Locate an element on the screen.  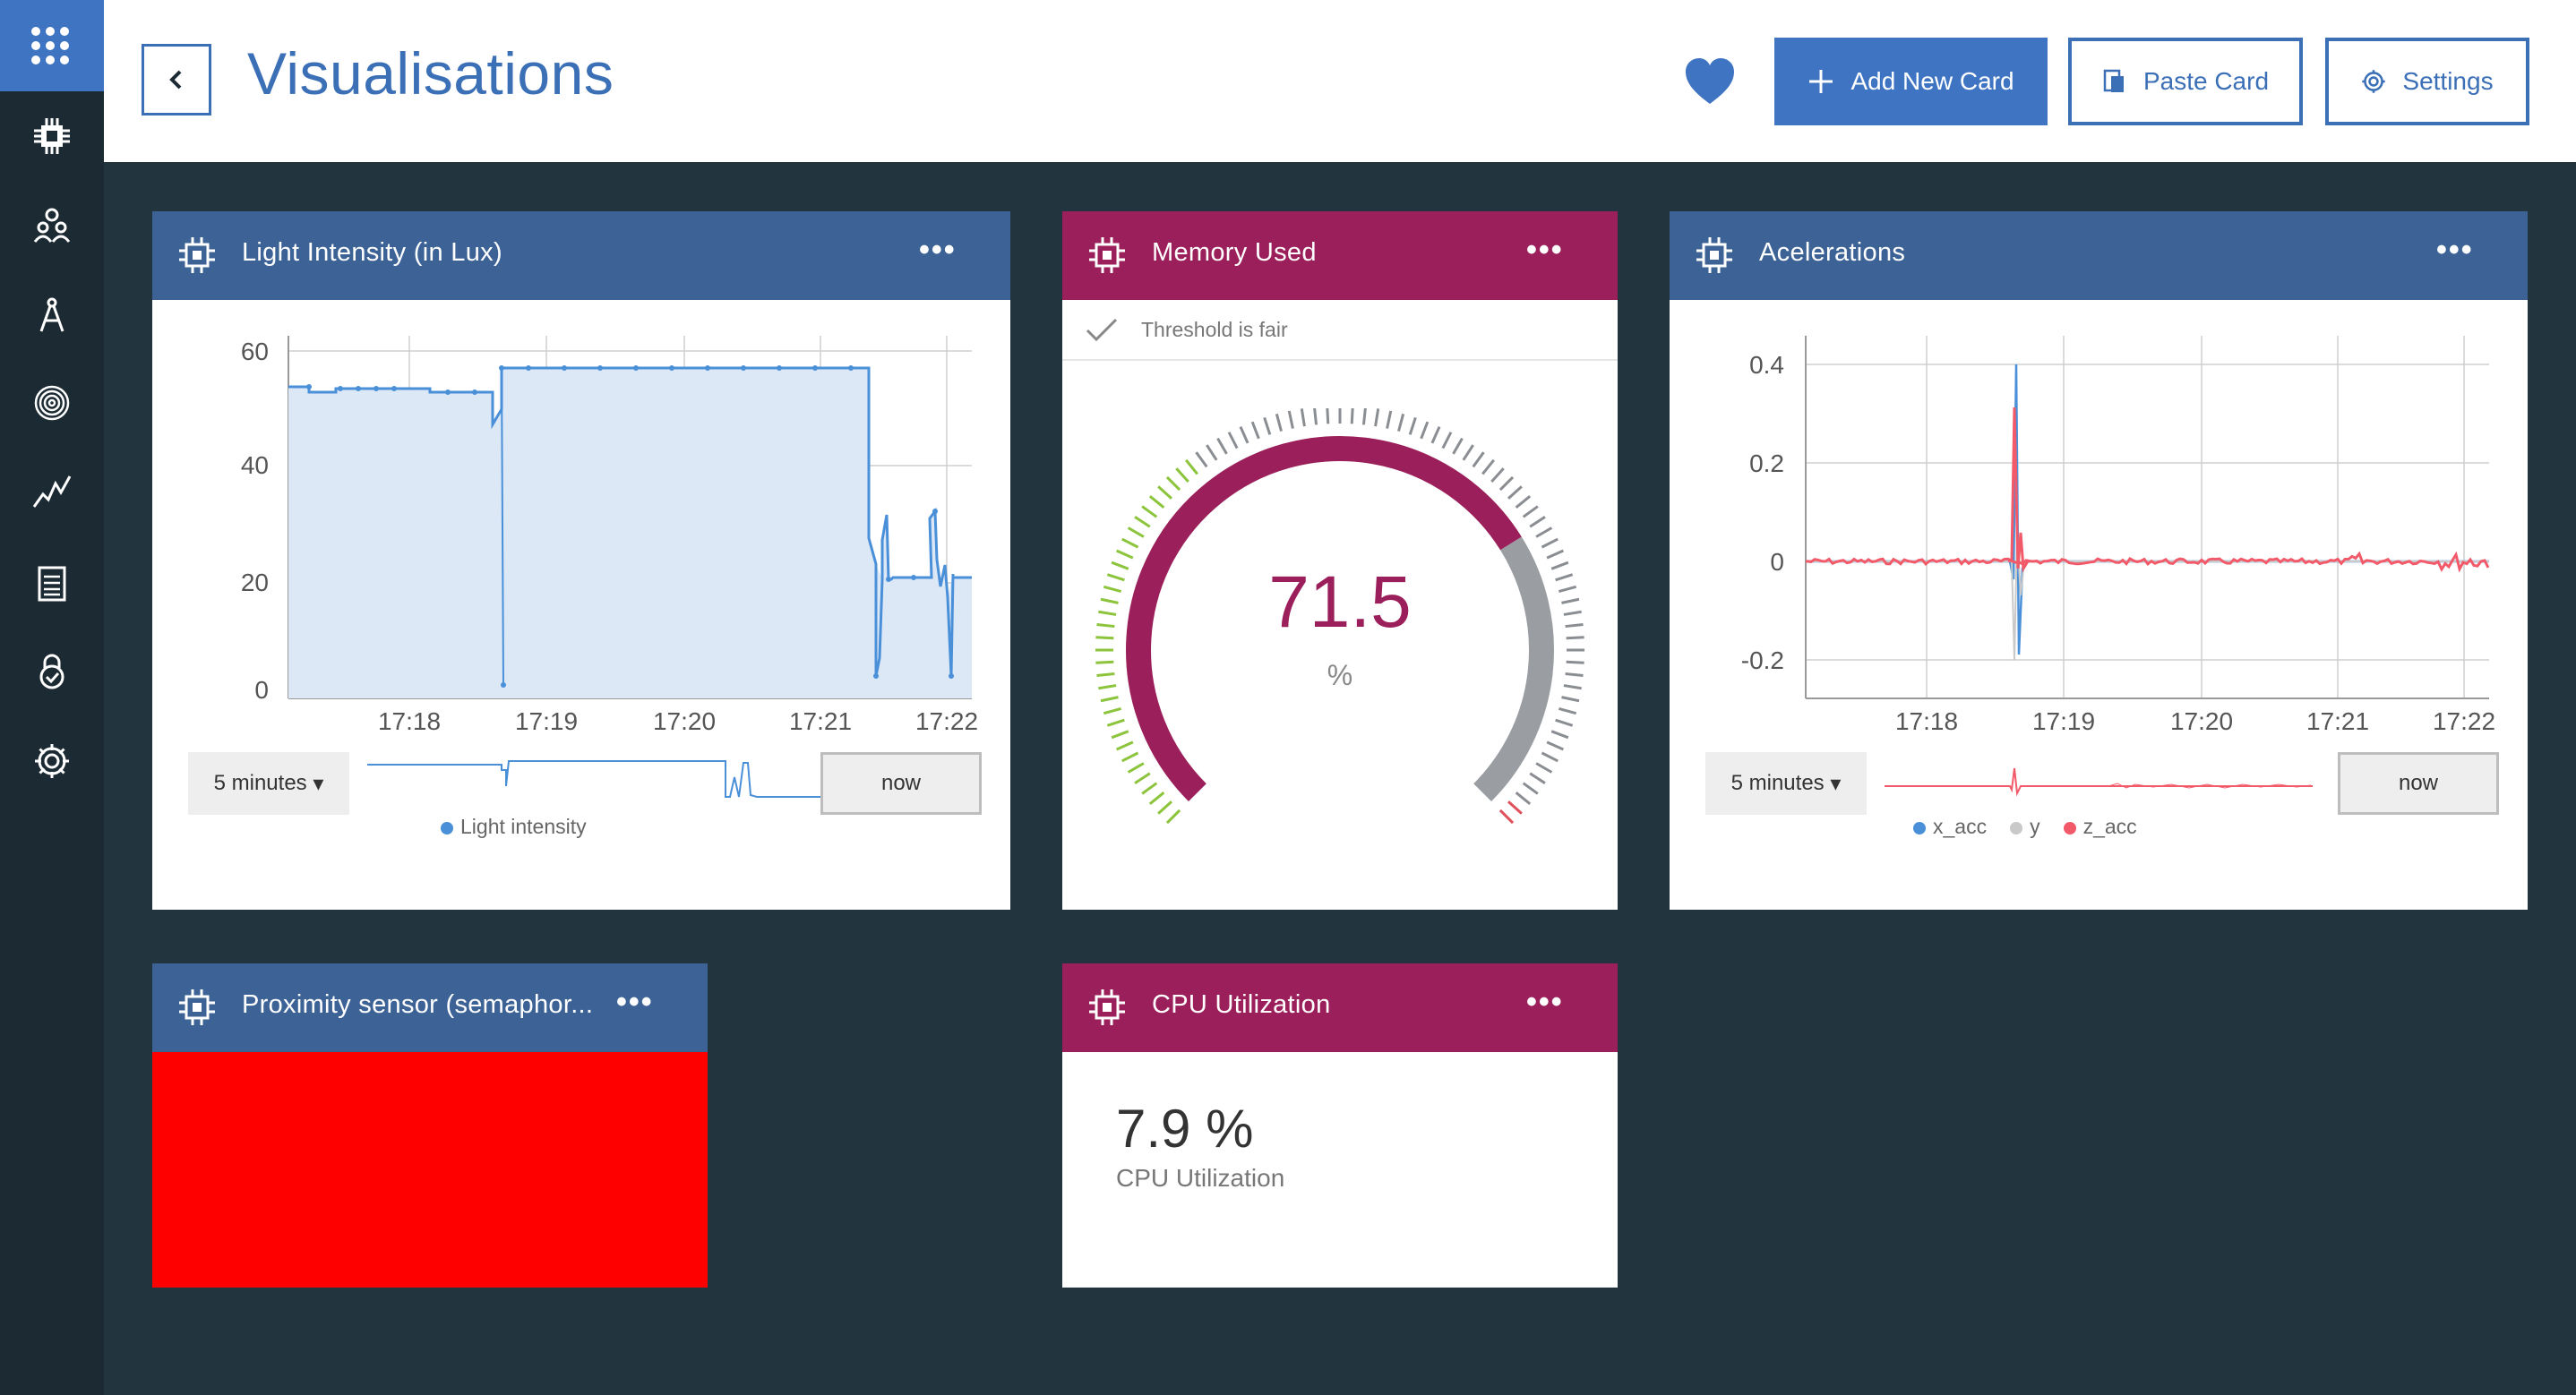
legend-item-y: y is located at coordinates (2025, 827).